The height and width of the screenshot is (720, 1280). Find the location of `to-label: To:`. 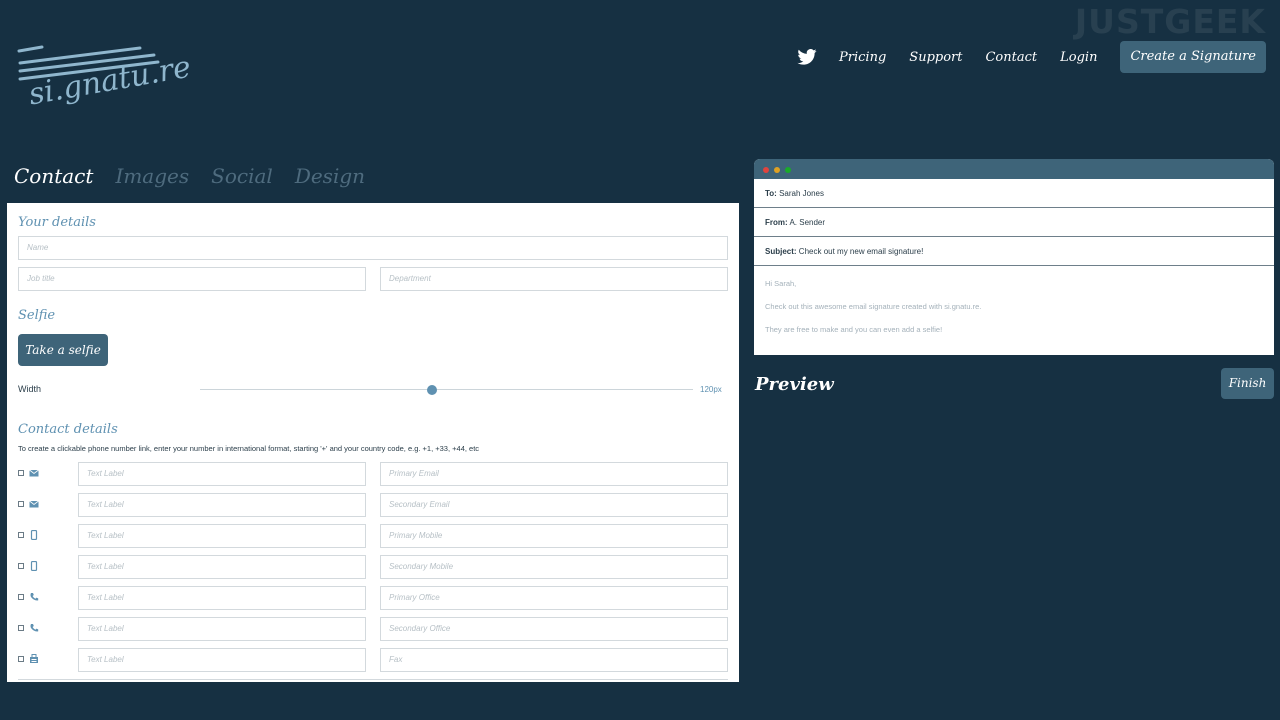

to-label: To: is located at coordinates (771, 193).